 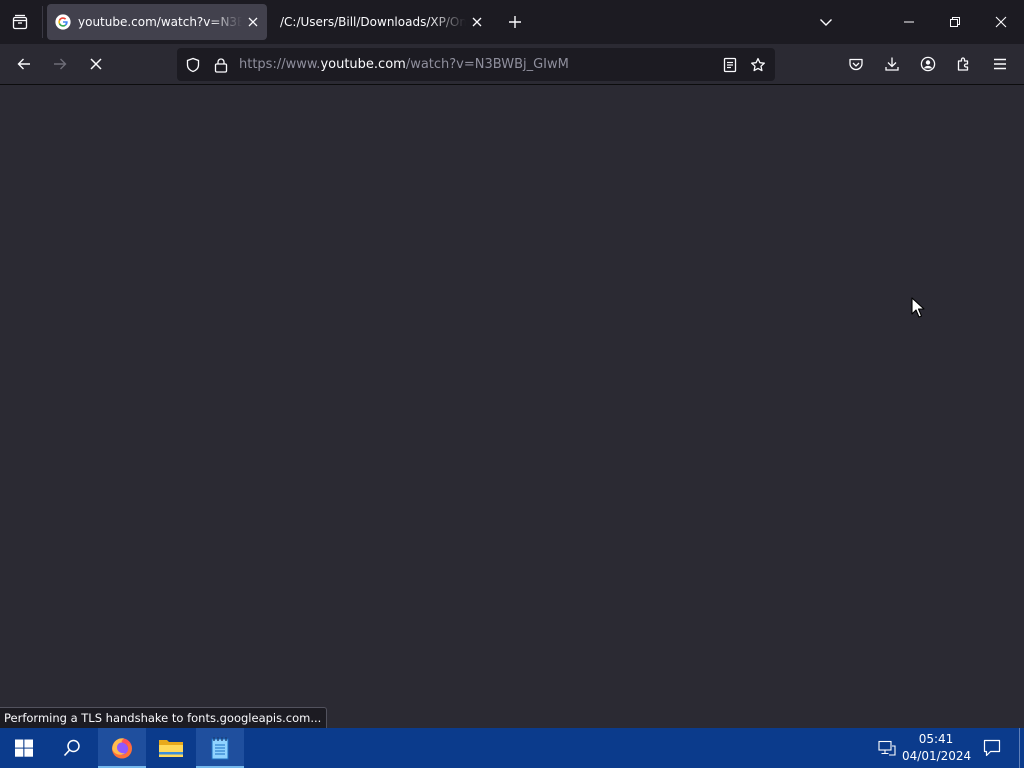 I want to click on back-button, so click(x=24, y=64).